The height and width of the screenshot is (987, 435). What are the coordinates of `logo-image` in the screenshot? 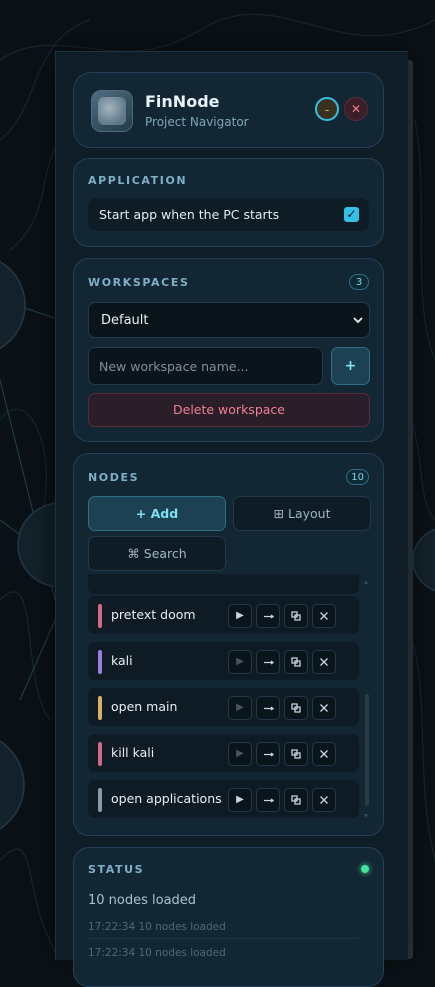 It's located at (112, 111).